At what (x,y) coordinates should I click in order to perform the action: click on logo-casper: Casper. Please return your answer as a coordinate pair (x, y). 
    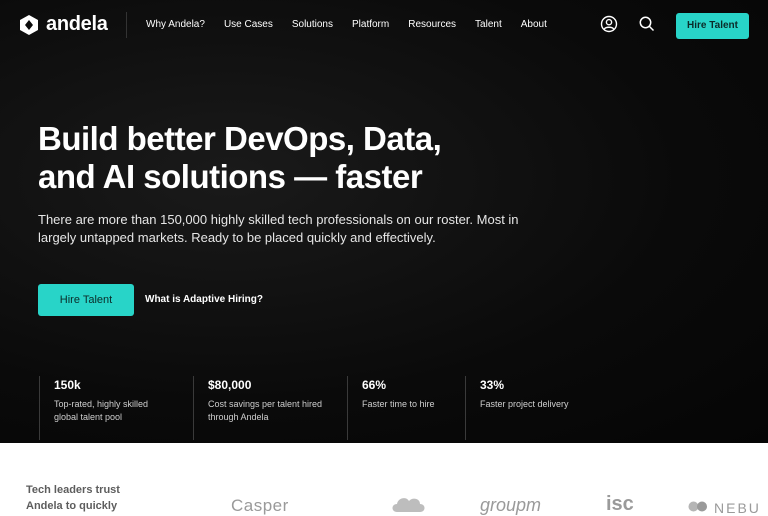
    Looking at the image, I should click on (260, 505).